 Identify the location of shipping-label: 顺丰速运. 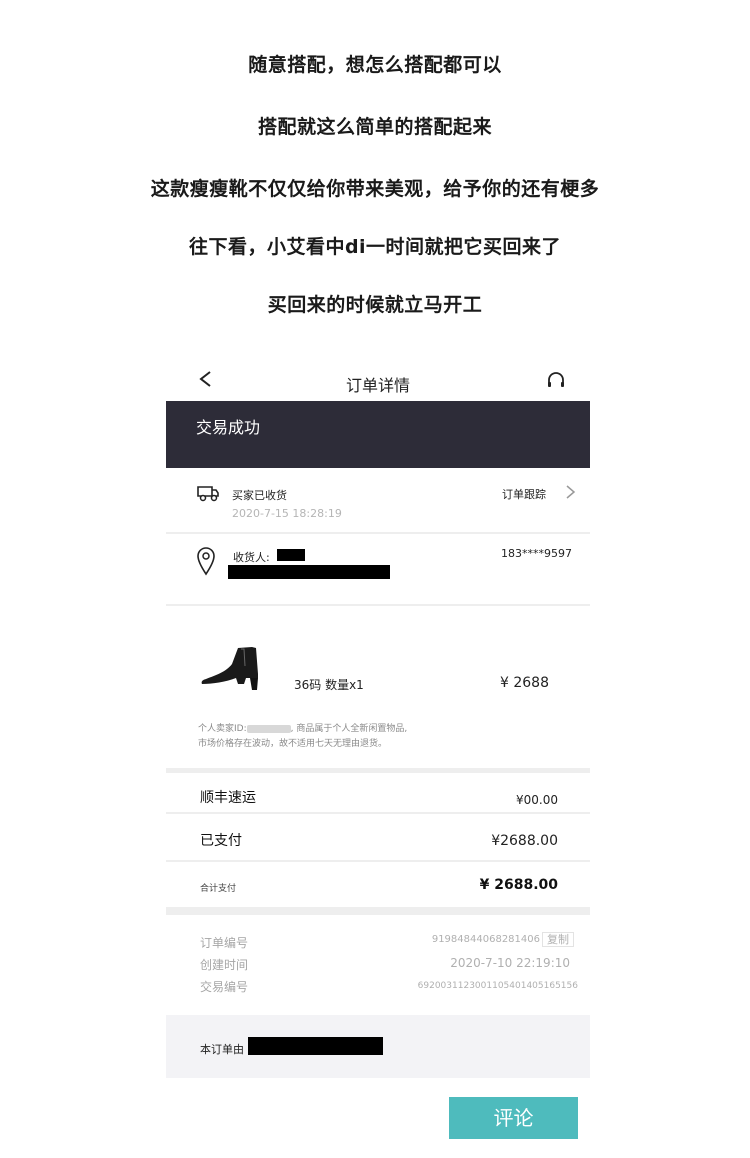
(228, 798).